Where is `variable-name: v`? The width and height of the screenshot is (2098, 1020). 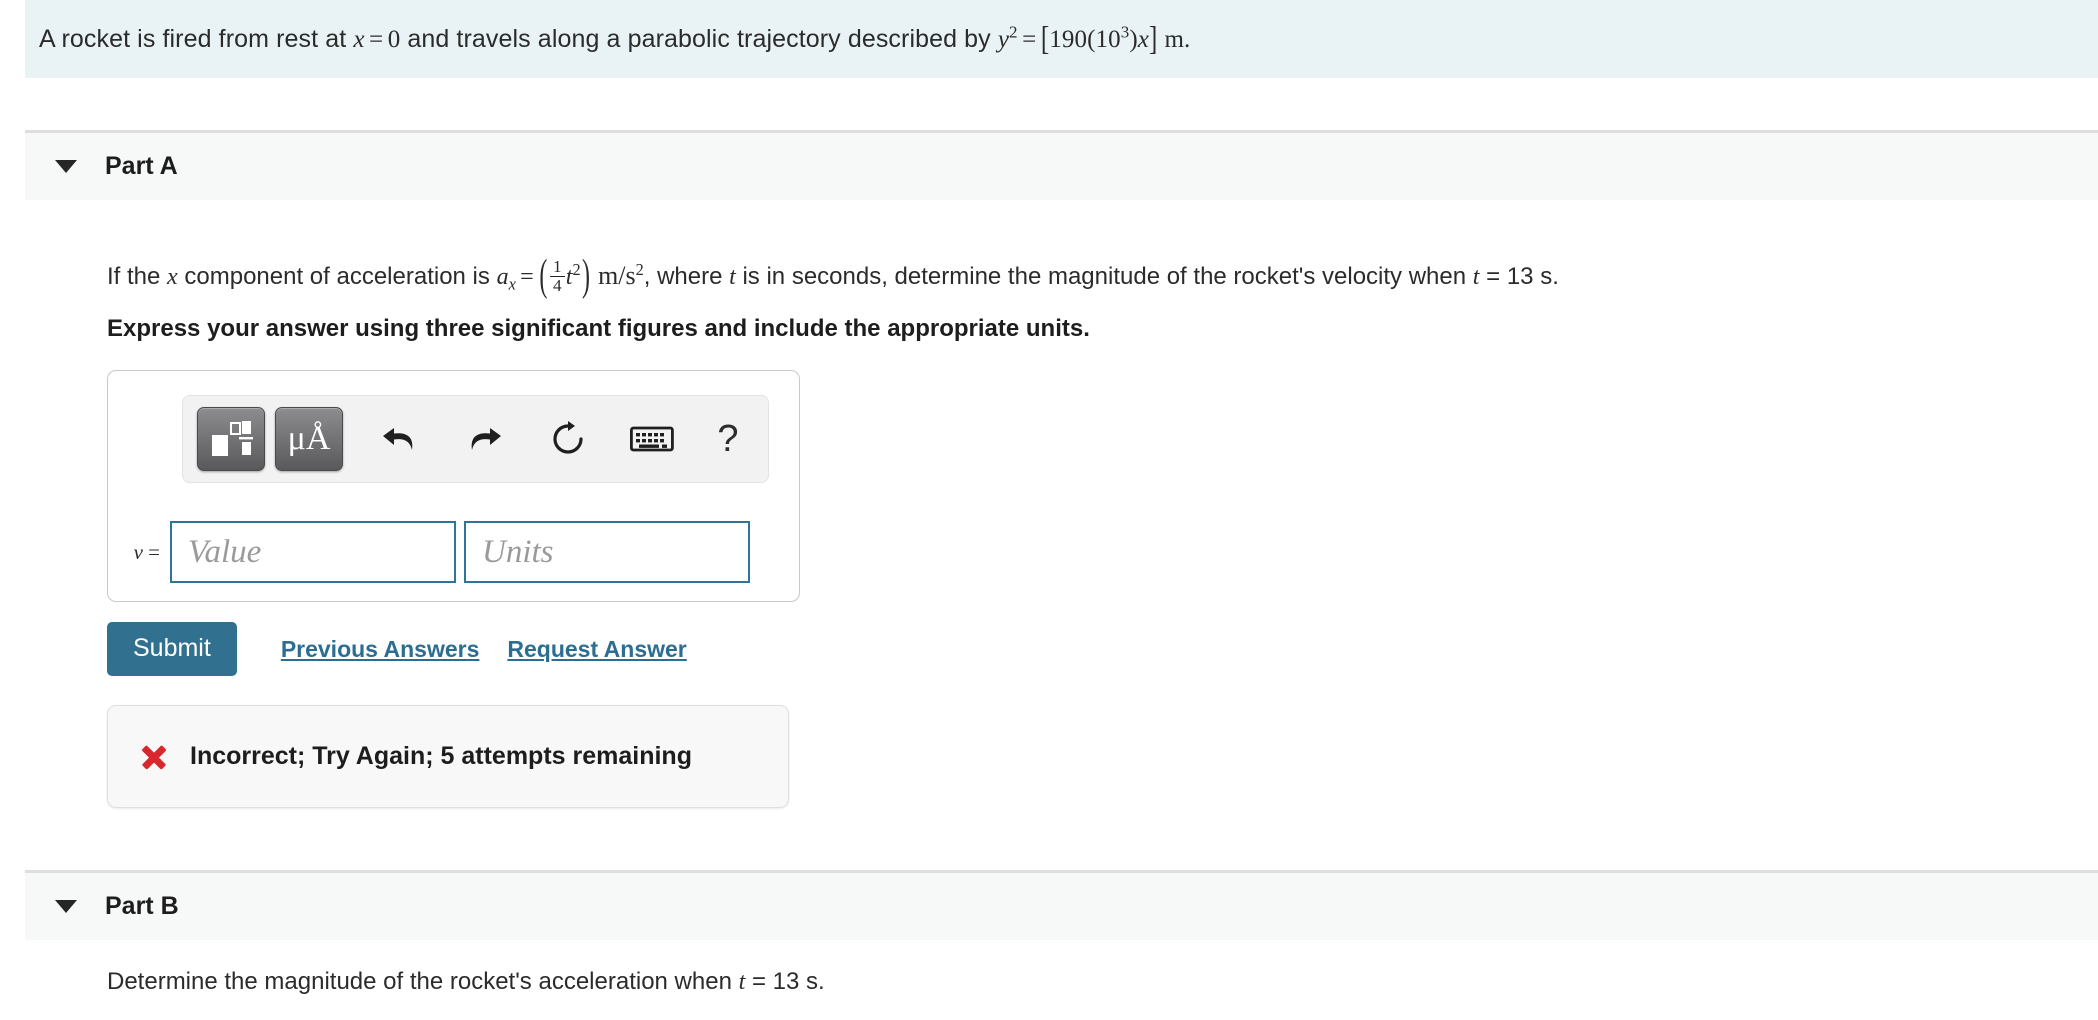
variable-name: v is located at coordinates (138, 551).